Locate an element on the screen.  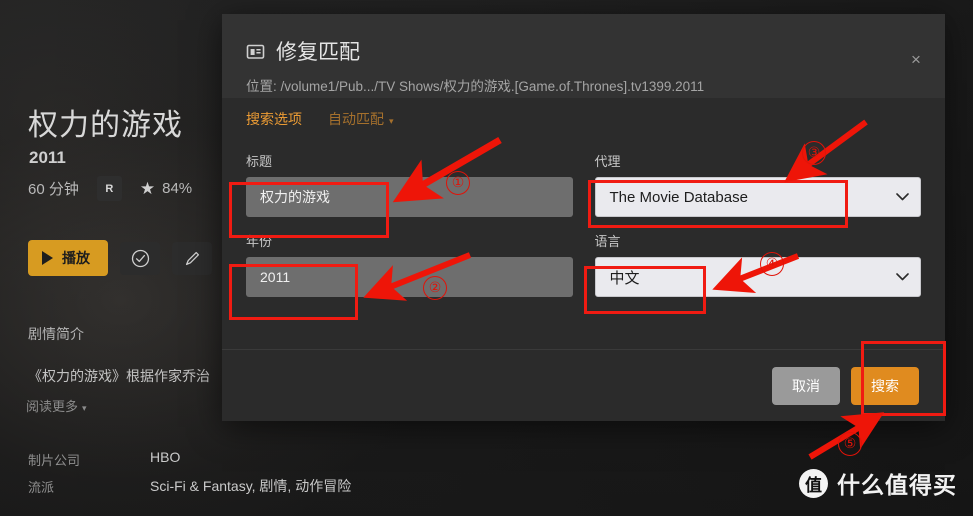
media-action-row: 播放 is located at coordinates (120, 258).